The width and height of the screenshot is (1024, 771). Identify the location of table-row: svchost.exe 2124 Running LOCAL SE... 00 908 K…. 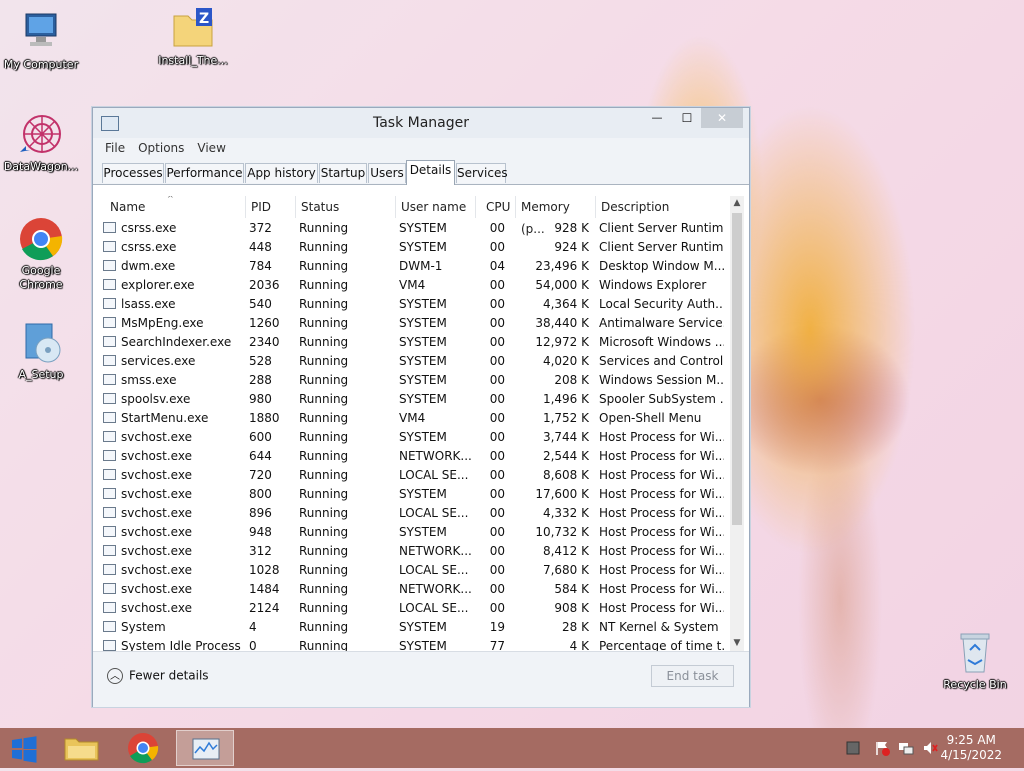
(414, 608).